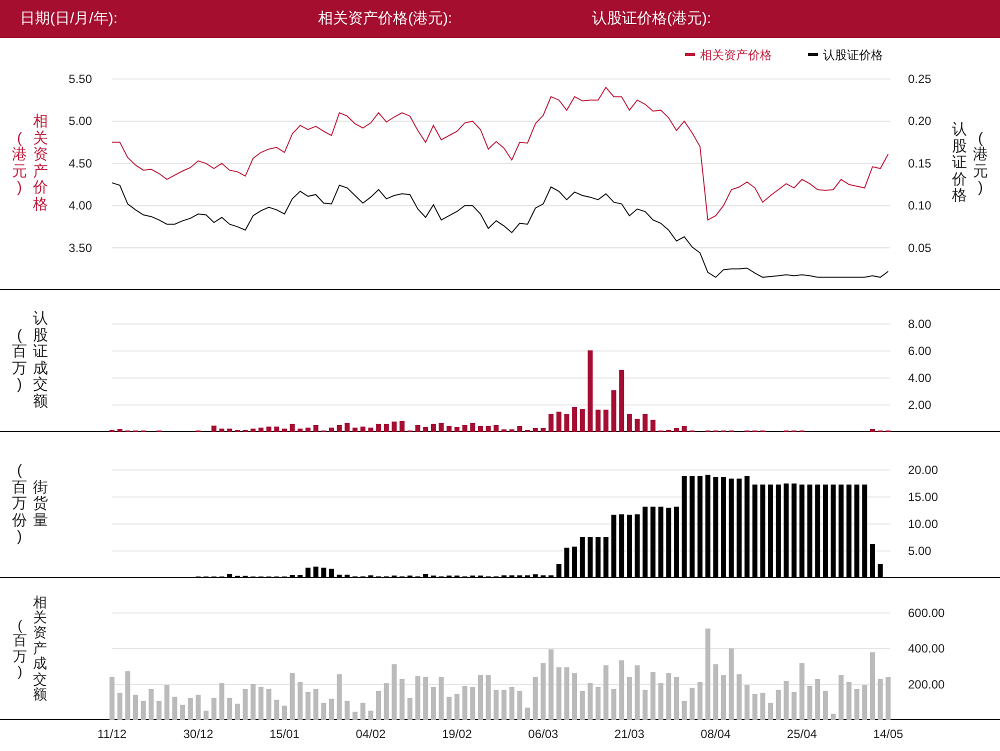  What do you see at coordinates (920, 351) in the screenshot?
I see `y-tick-label: 6.00` at bounding box center [920, 351].